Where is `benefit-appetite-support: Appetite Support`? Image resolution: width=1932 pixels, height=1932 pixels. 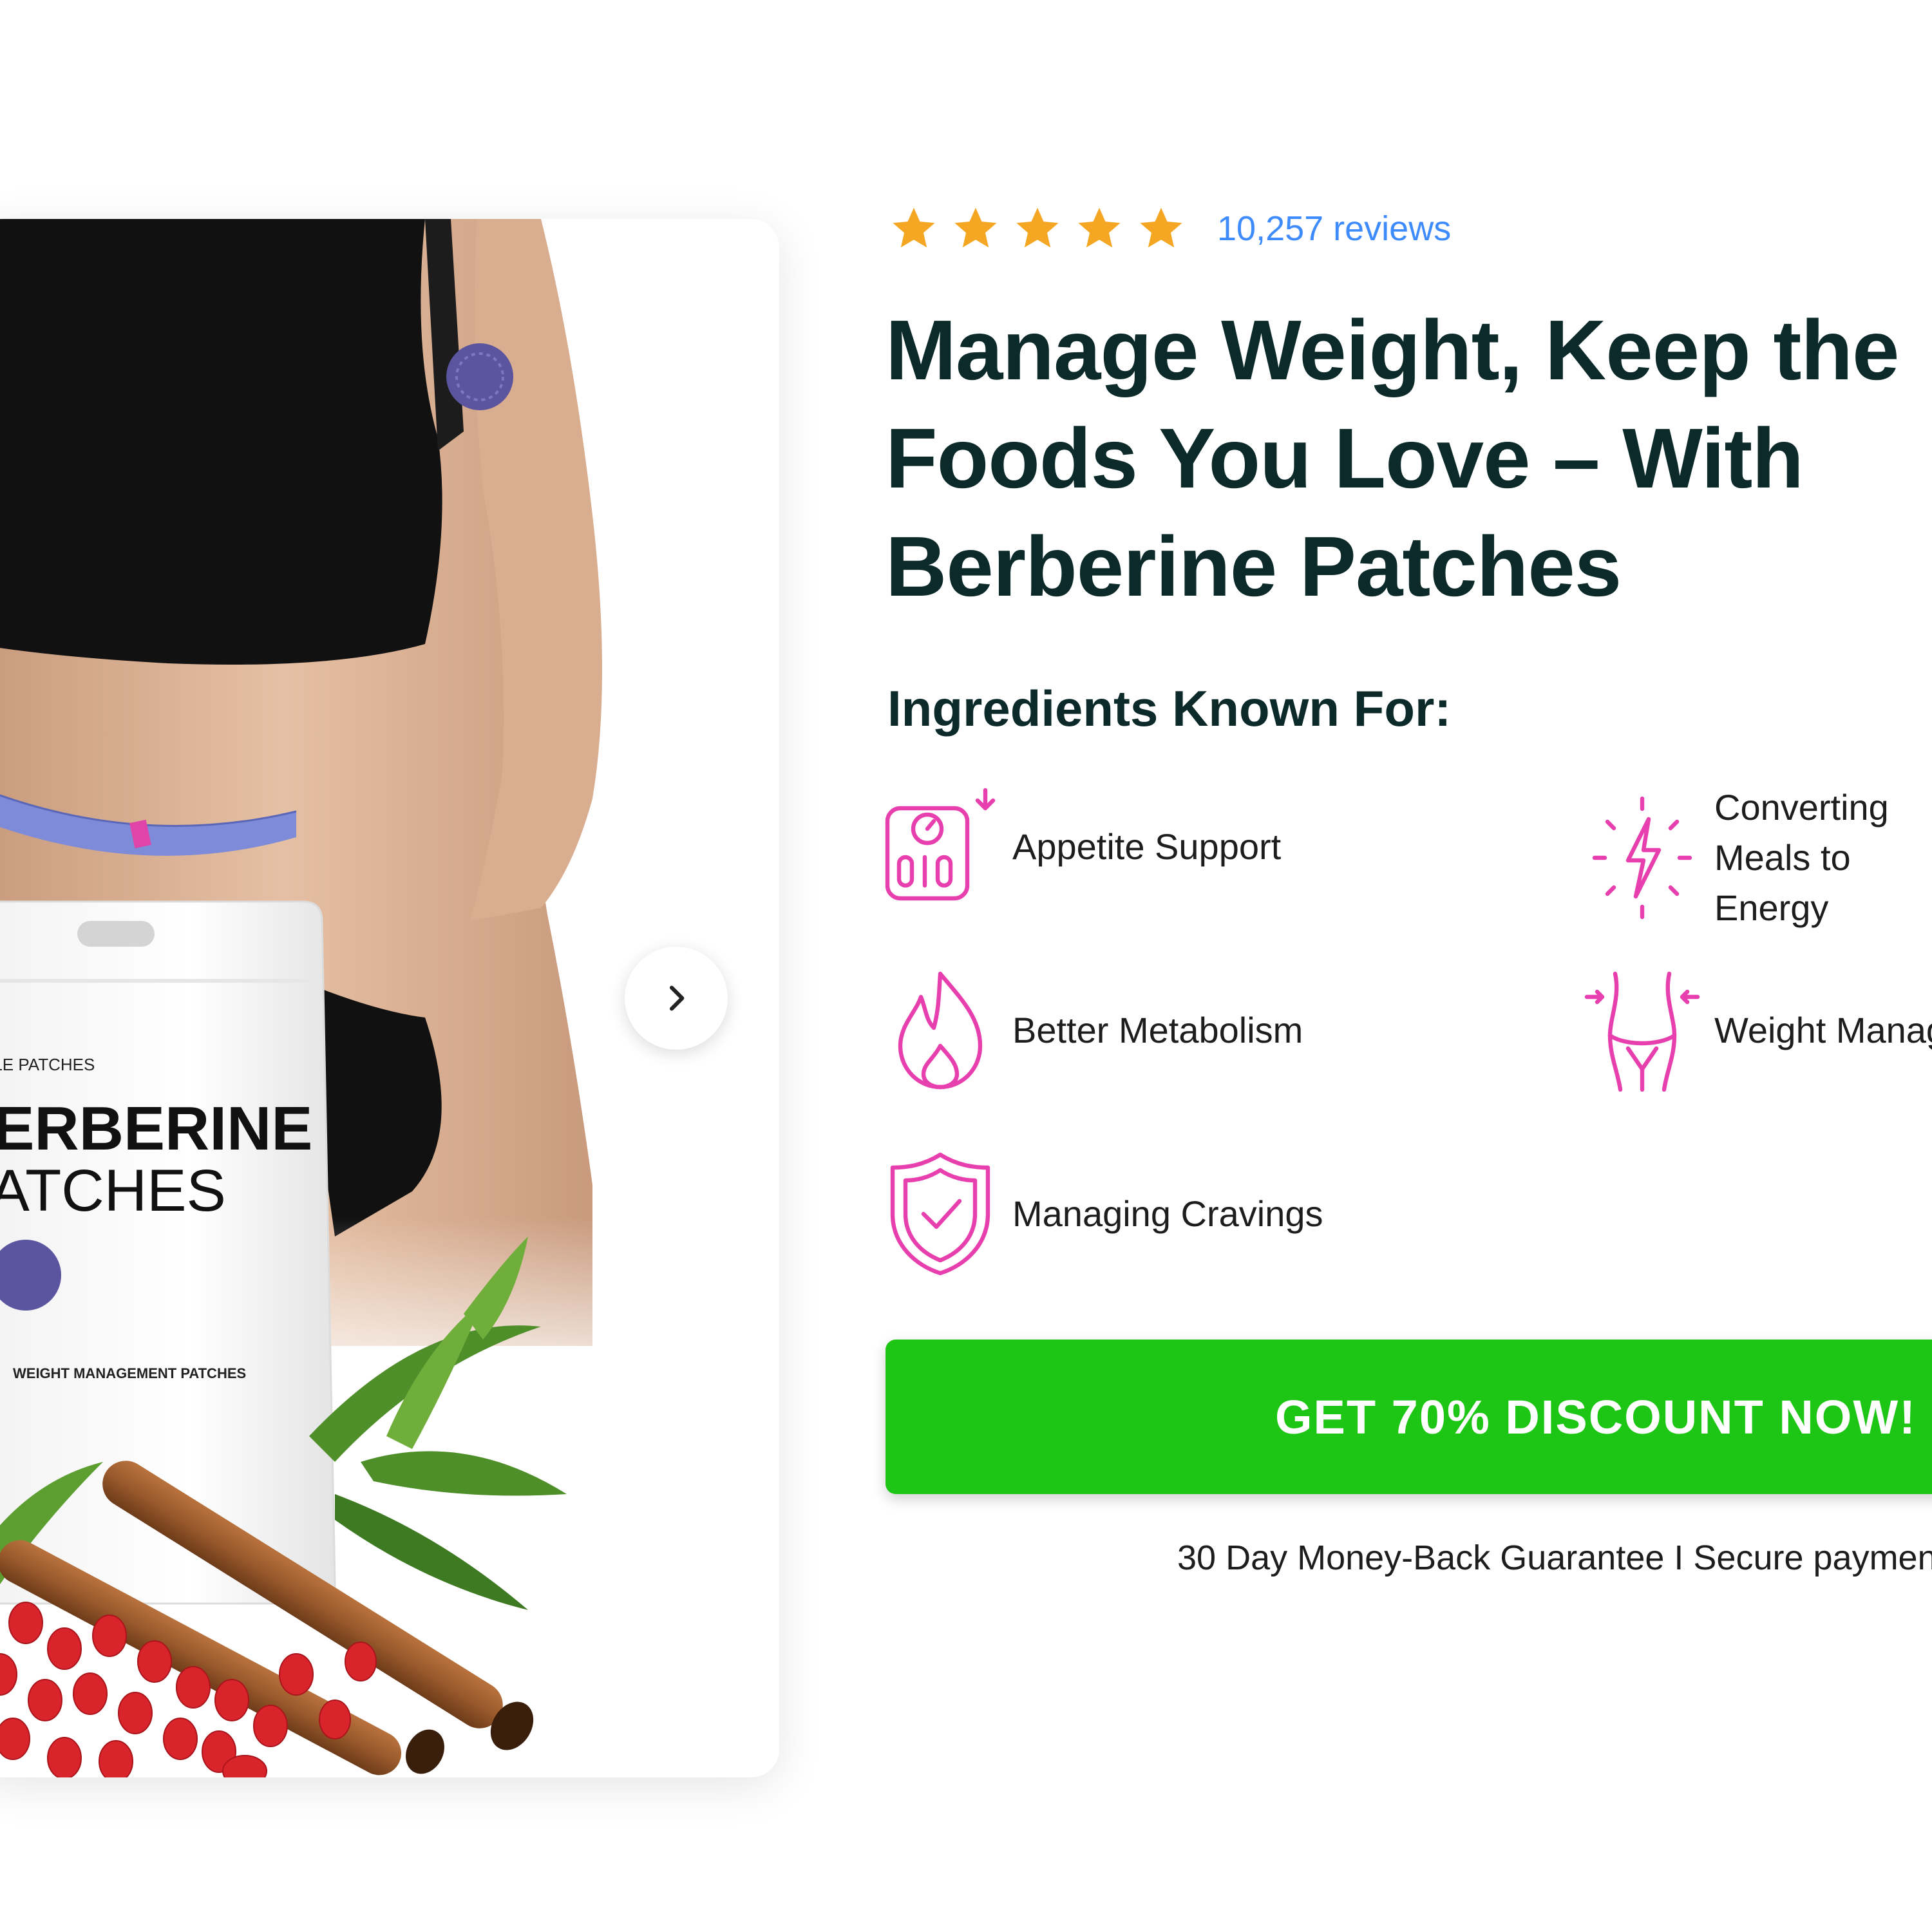 benefit-appetite-support: Appetite Support is located at coordinates (1081, 846).